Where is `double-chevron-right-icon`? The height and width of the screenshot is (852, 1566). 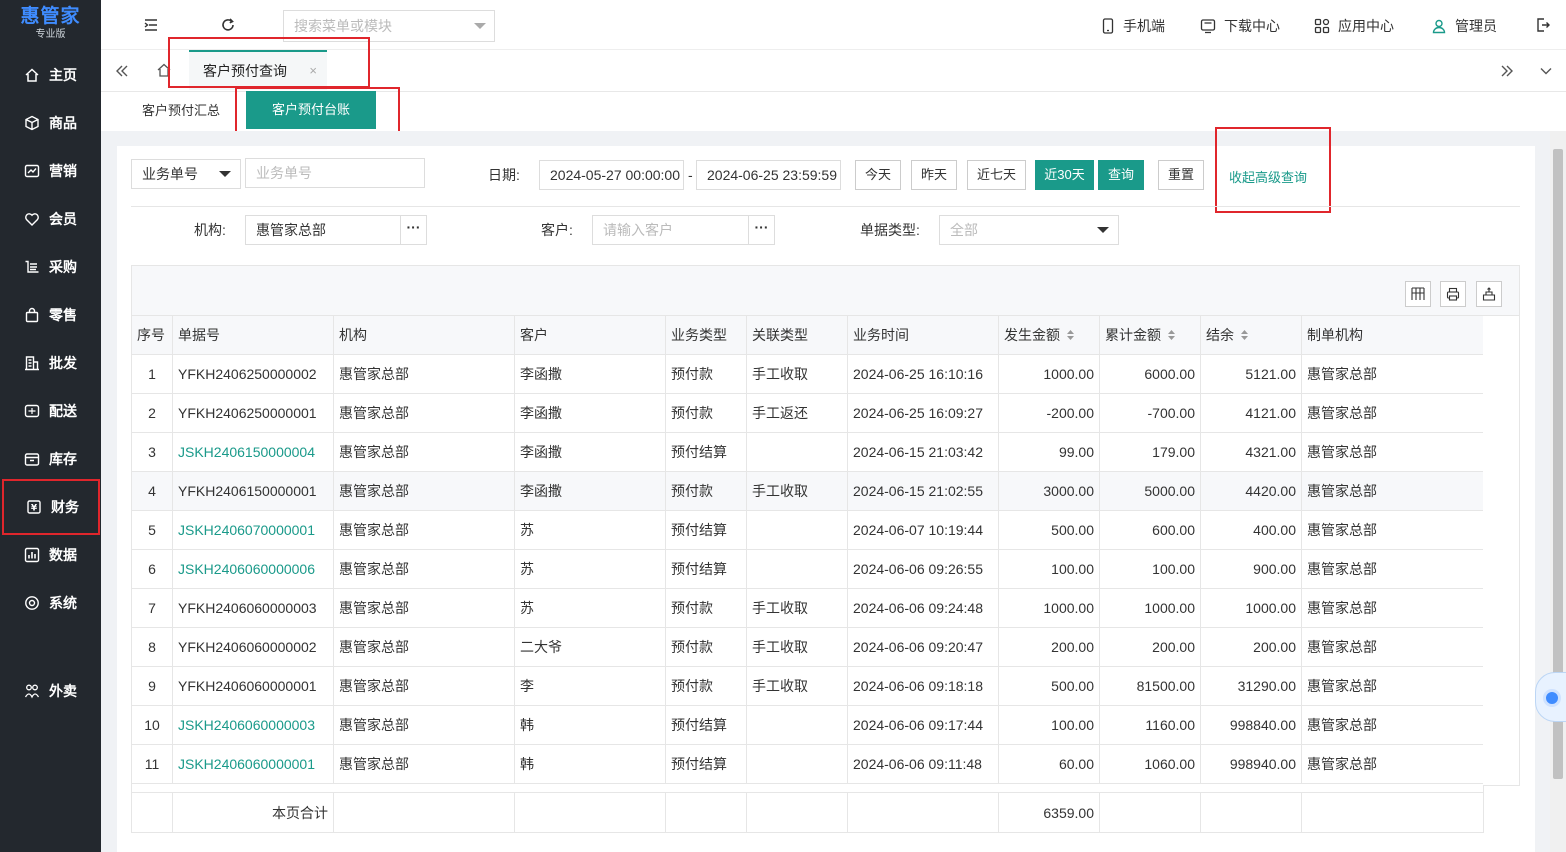 double-chevron-right-icon is located at coordinates (1507, 71).